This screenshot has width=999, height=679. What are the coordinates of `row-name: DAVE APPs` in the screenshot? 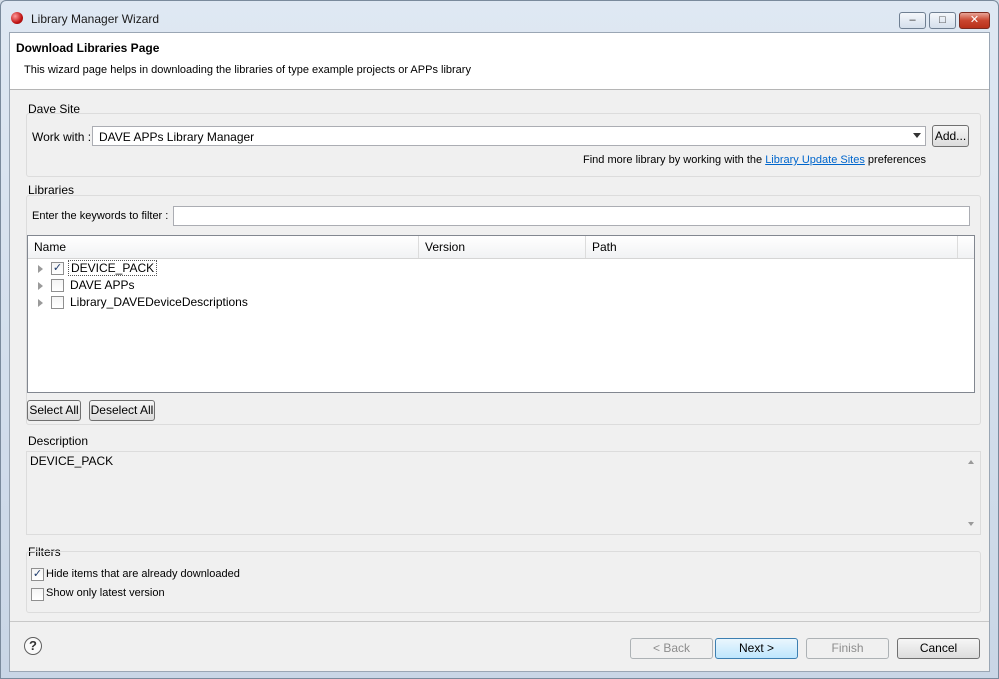 It's located at (102, 285).